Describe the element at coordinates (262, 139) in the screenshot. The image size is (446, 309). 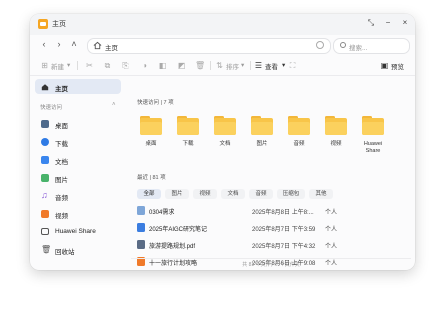
I see `quick-access-pictures: 图片` at that location.